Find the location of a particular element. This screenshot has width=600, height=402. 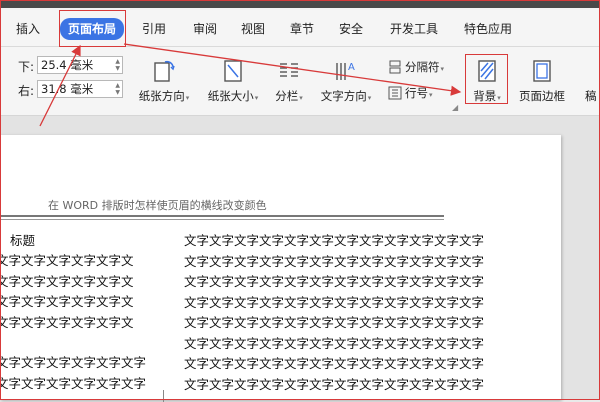

annotation-arrows is located at coordinates (250, 85).